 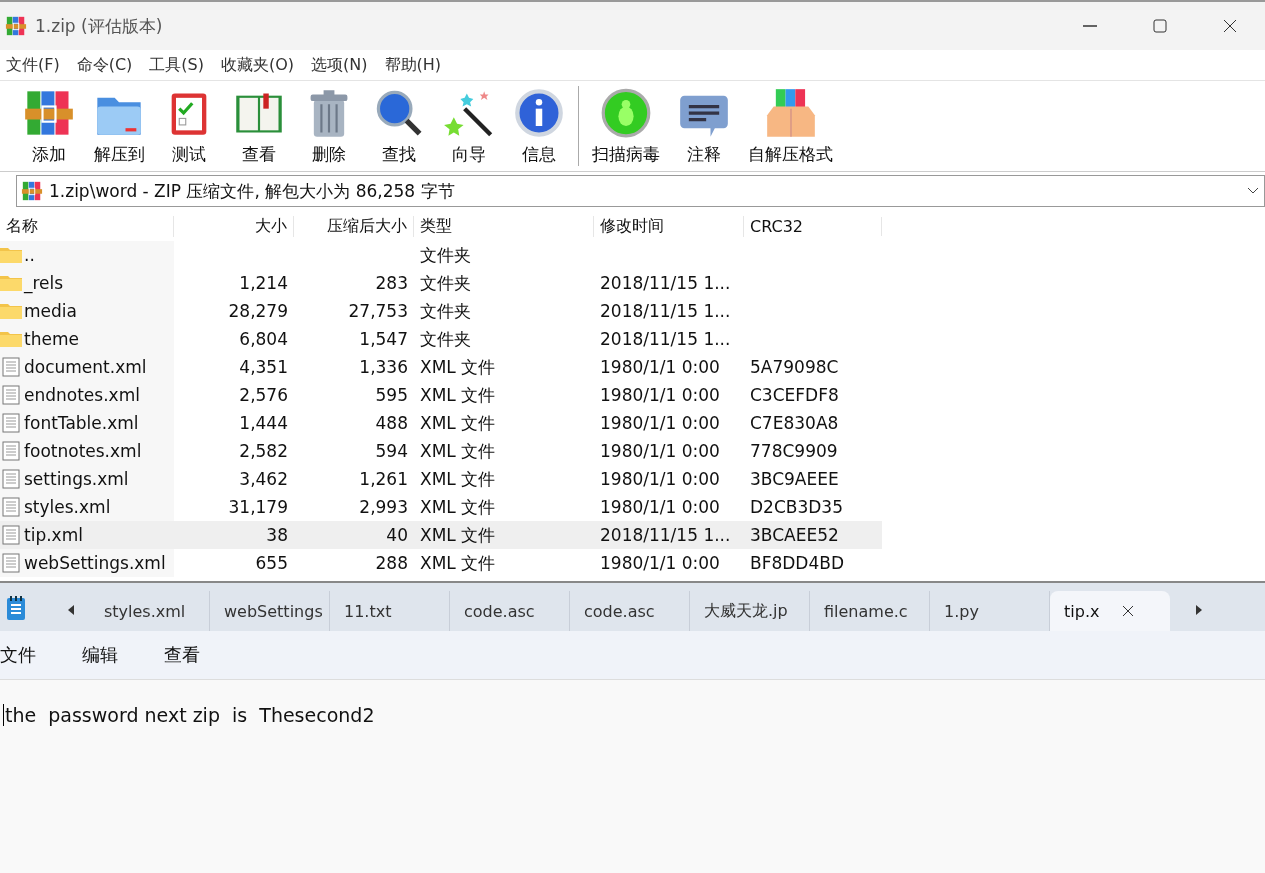 I want to click on window-title: 1.zip (评估版本), so click(x=99, y=26).